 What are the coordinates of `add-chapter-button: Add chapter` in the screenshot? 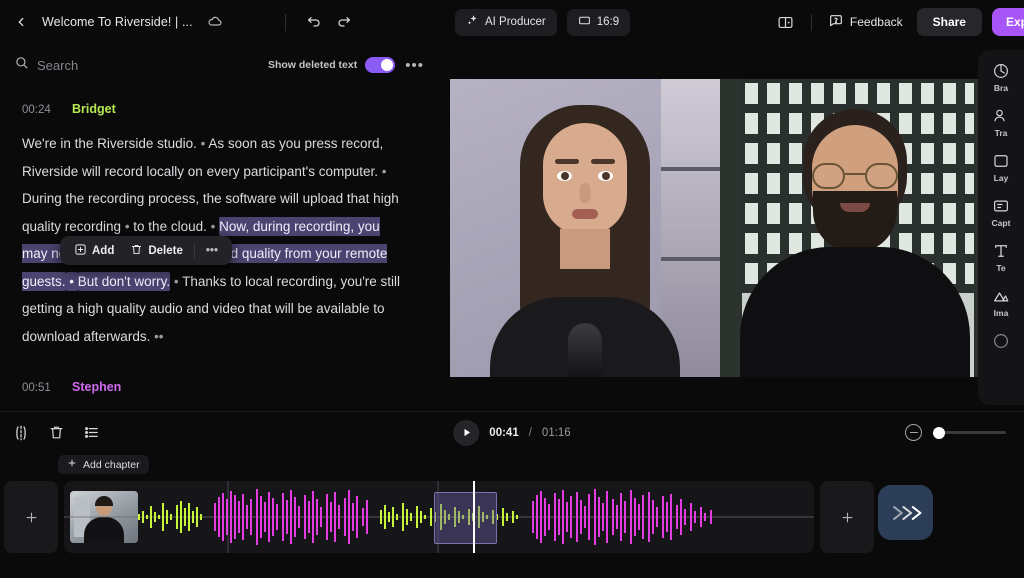 It's located at (103, 464).